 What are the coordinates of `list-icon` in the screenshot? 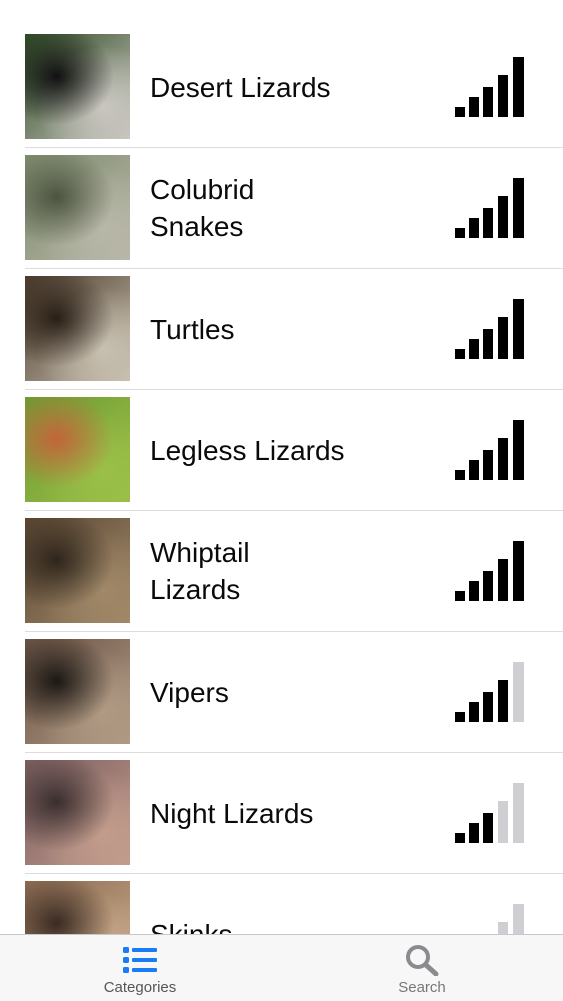 It's located at (140, 960).